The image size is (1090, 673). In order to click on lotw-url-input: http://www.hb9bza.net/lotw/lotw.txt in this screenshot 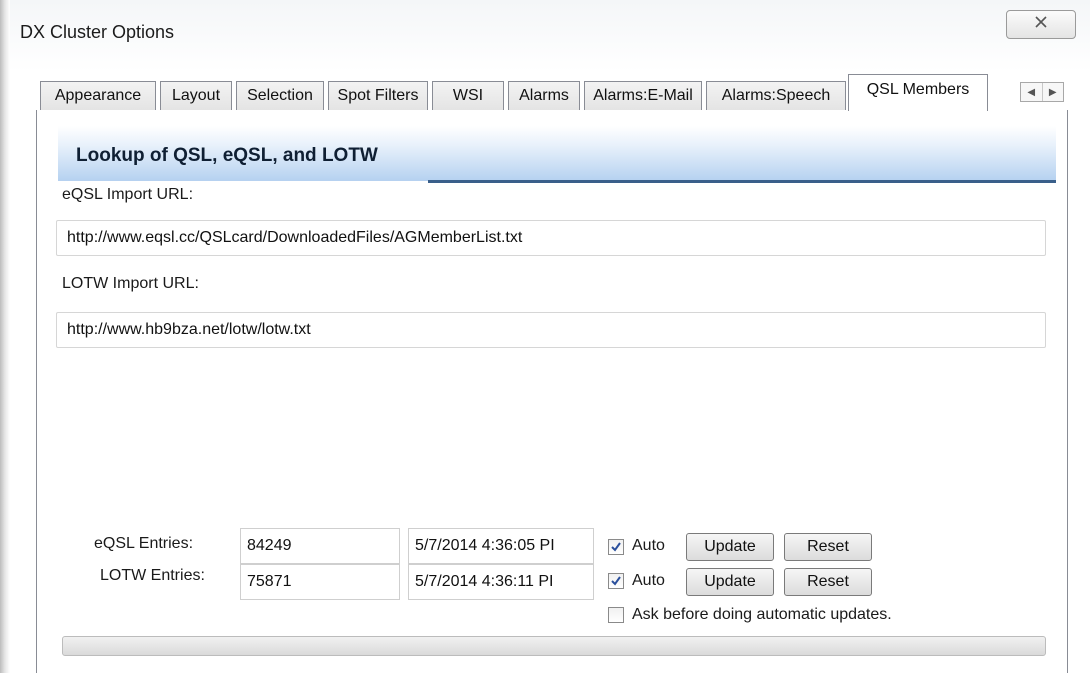, I will do `click(551, 330)`.